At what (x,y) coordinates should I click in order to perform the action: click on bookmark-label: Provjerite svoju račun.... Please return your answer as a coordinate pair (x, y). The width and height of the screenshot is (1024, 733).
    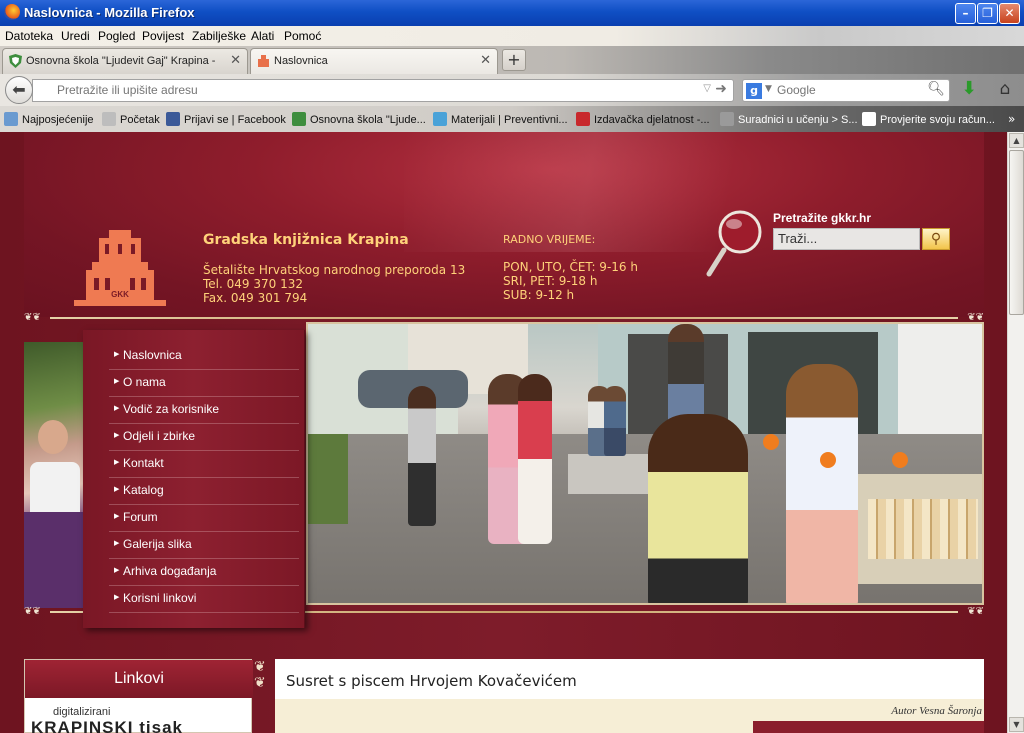
    Looking at the image, I should click on (937, 120).